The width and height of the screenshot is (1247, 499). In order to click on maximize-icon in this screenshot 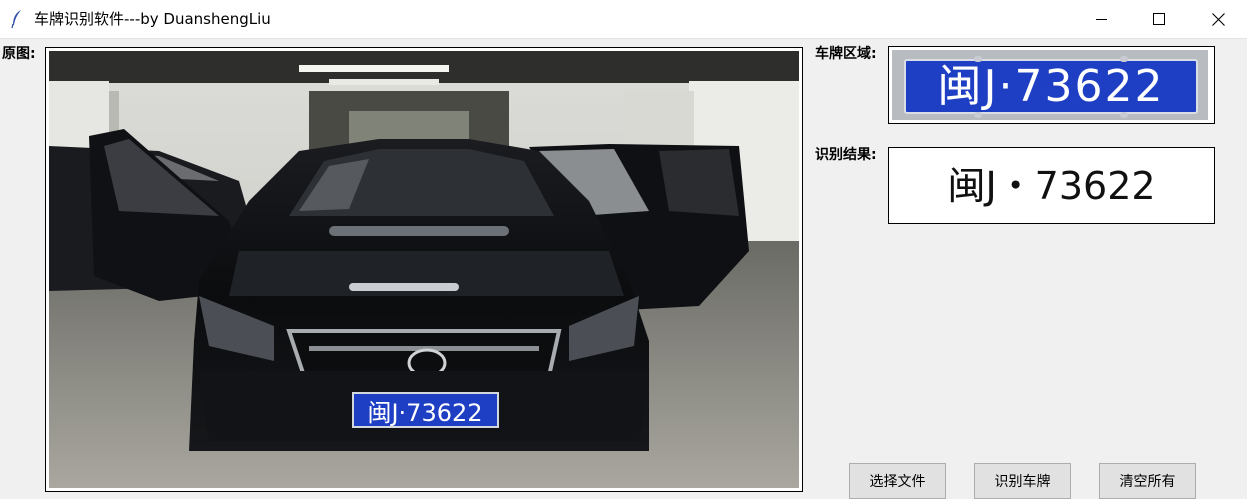, I will do `click(1159, 19)`.